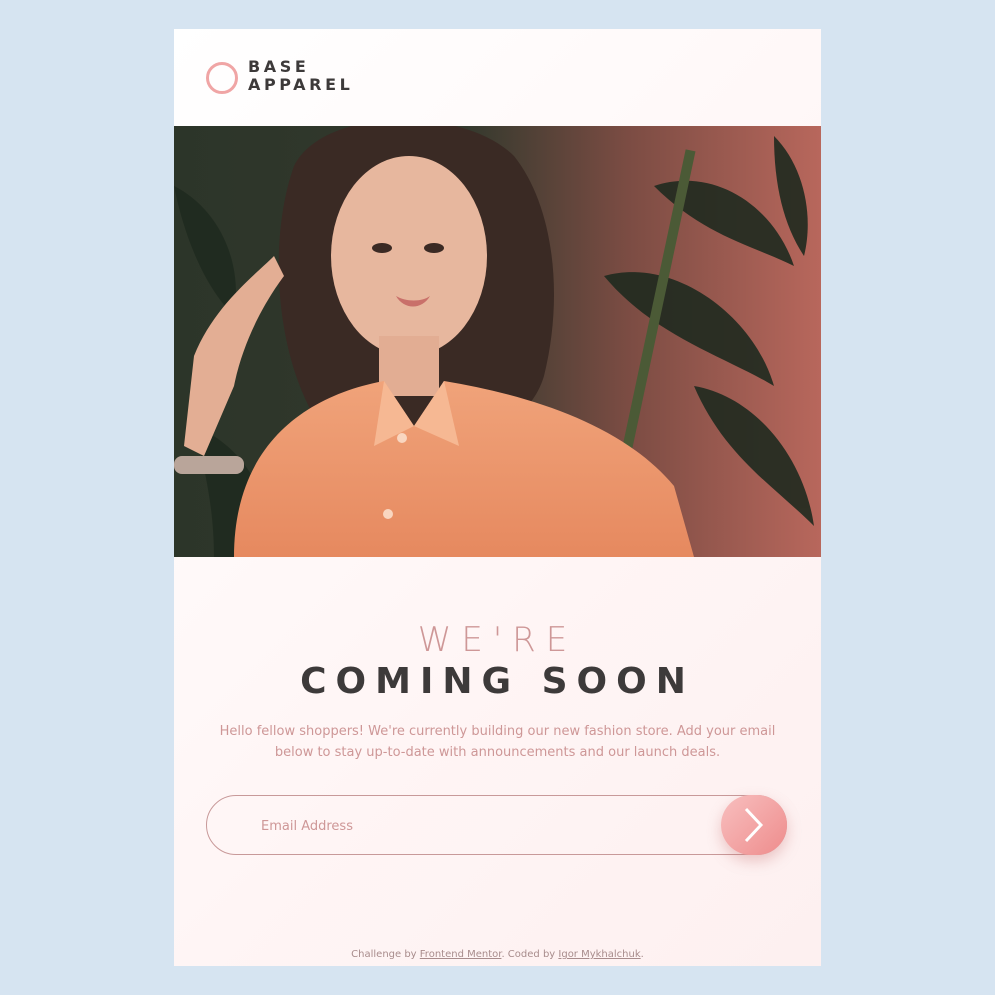  I want to click on submit-button, so click(754, 825).